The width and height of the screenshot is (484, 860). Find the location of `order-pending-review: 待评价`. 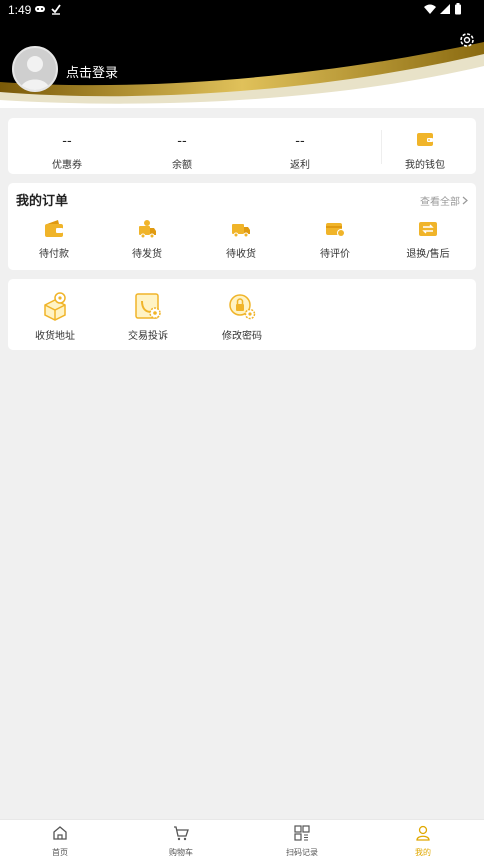

order-pending-review: 待评价 is located at coordinates (335, 239).